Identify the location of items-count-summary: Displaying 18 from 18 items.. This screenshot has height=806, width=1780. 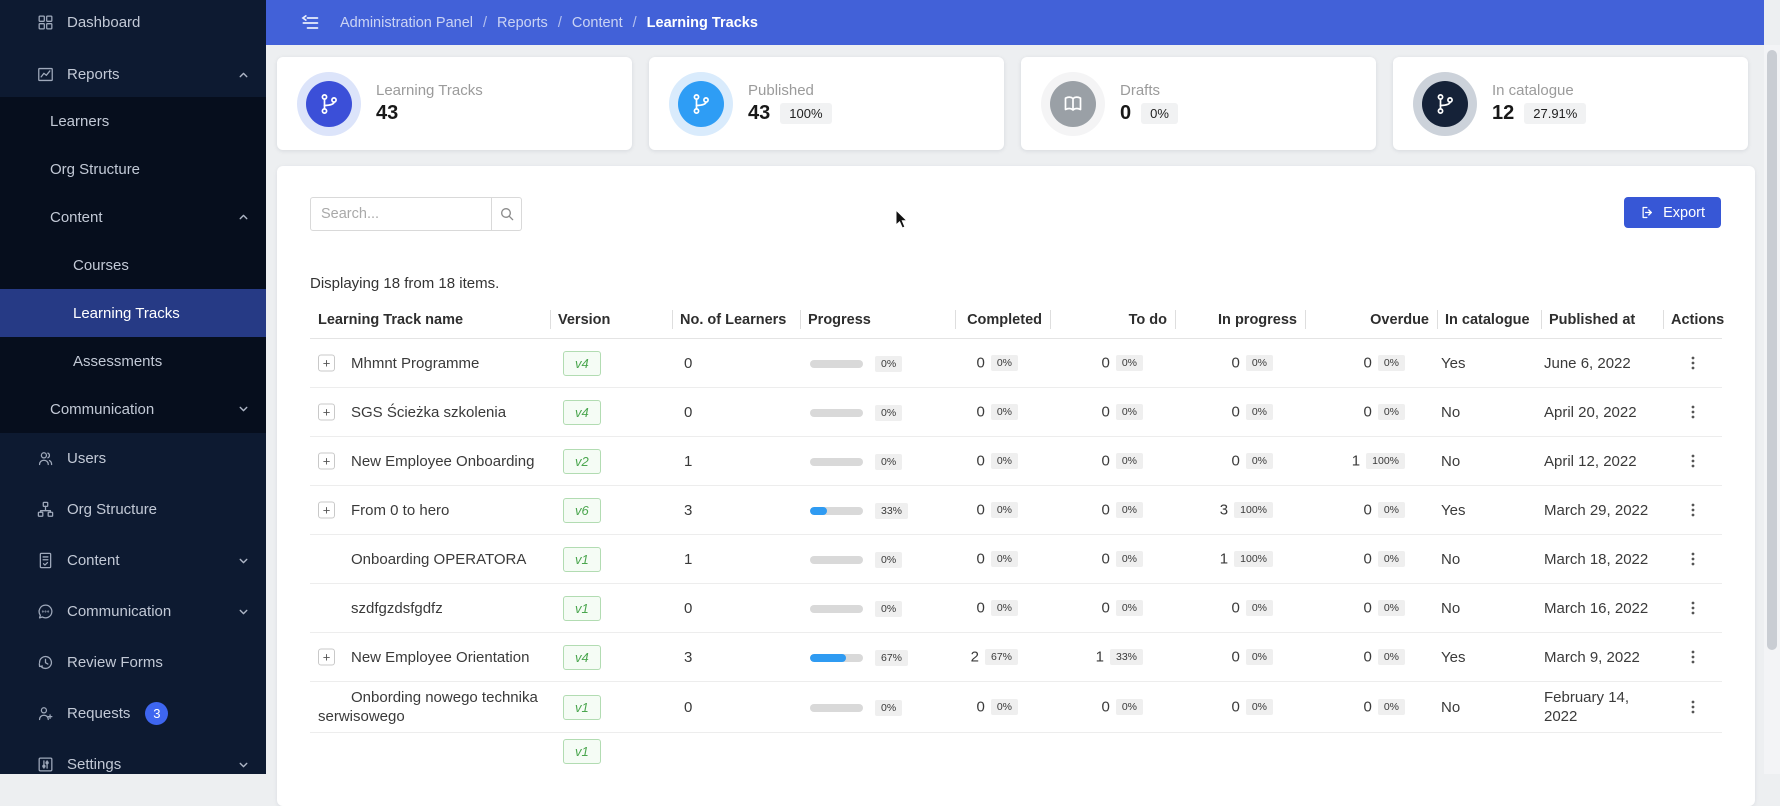
(405, 283).